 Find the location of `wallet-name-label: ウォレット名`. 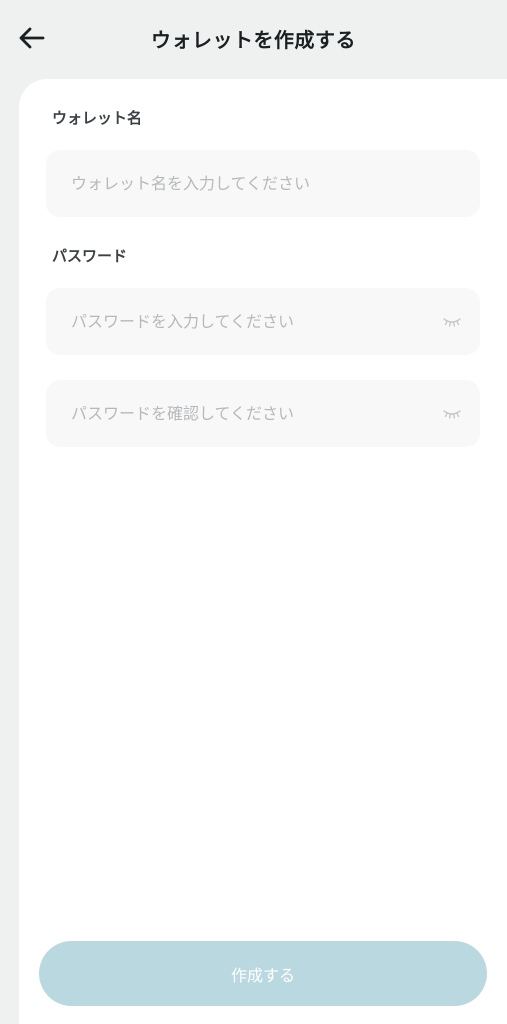

wallet-name-label: ウォレット名 is located at coordinates (97, 118).